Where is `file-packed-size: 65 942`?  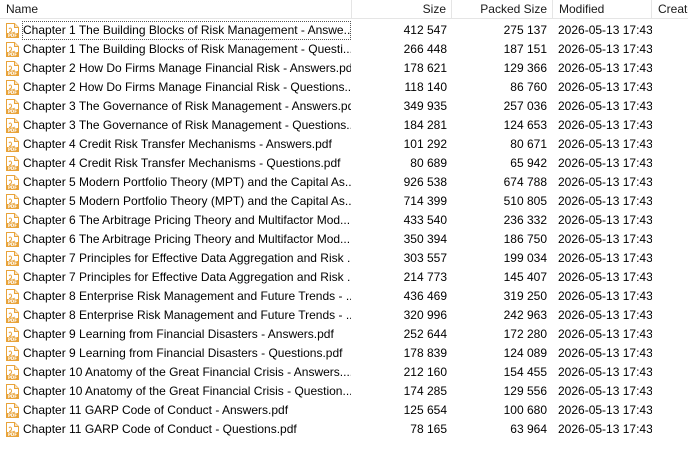
file-packed-size: 65 942 is located at coordinates (528, 163).